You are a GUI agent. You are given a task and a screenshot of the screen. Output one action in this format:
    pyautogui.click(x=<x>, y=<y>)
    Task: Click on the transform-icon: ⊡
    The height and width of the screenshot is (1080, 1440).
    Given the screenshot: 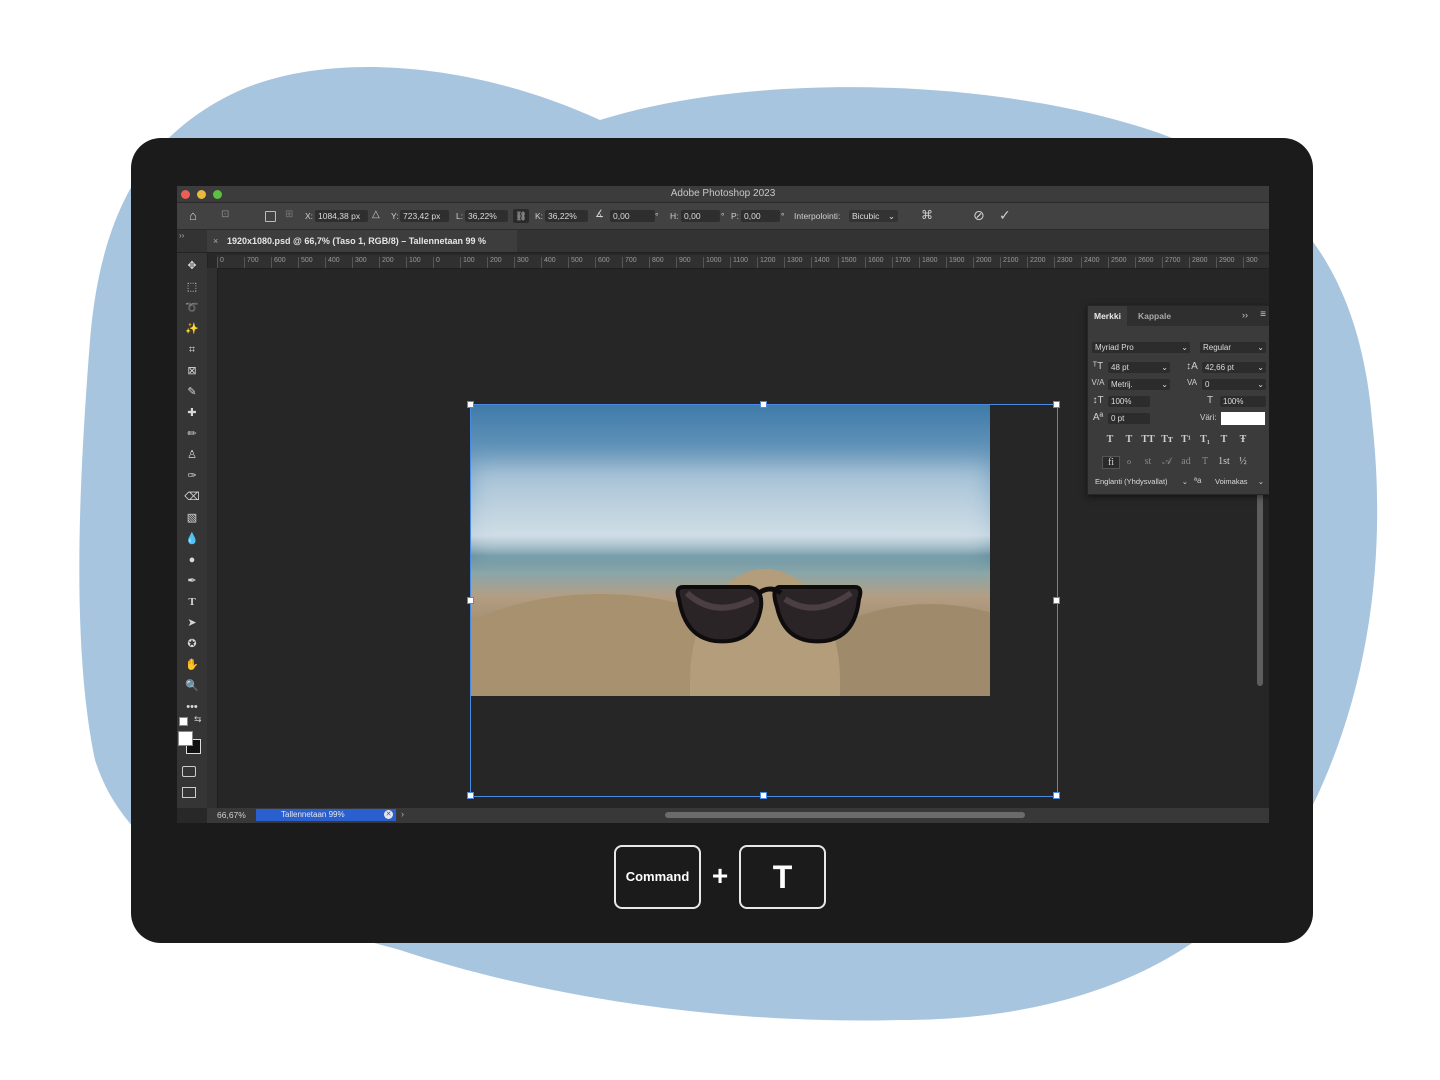 What is the action you would take?
    pyautogui.click(x=225, y=214)
    